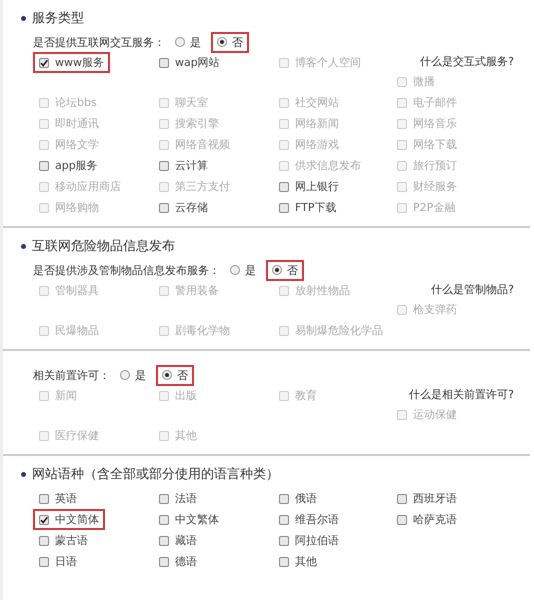  I want to click on checkbox-option: wap网站, so click(189, 62).